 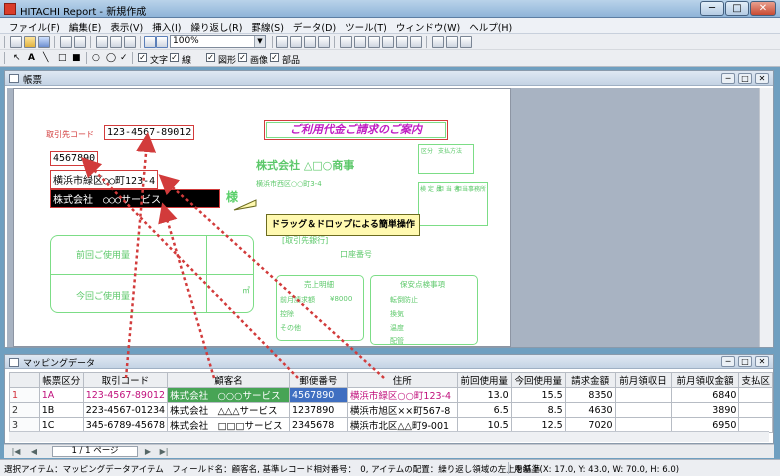 I want to click on report-close-button: ✕, so click(x=762, y=78).